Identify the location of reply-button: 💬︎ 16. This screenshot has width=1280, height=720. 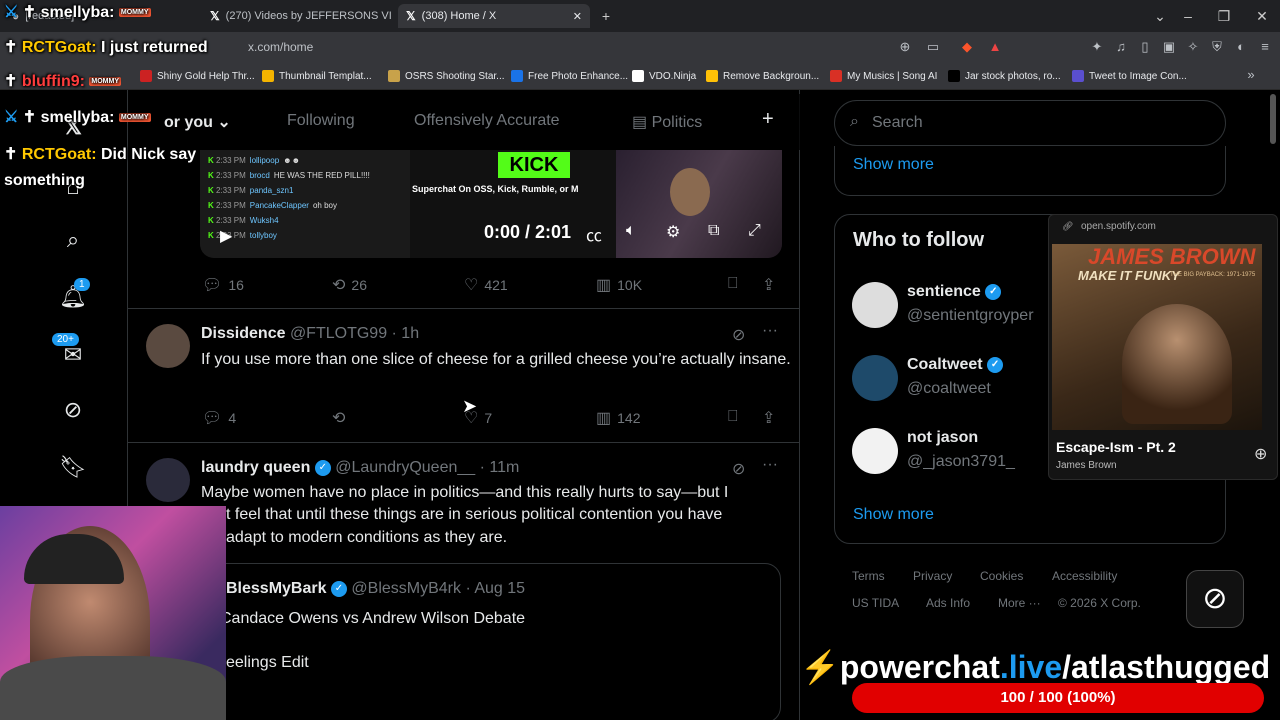
(223, 285).